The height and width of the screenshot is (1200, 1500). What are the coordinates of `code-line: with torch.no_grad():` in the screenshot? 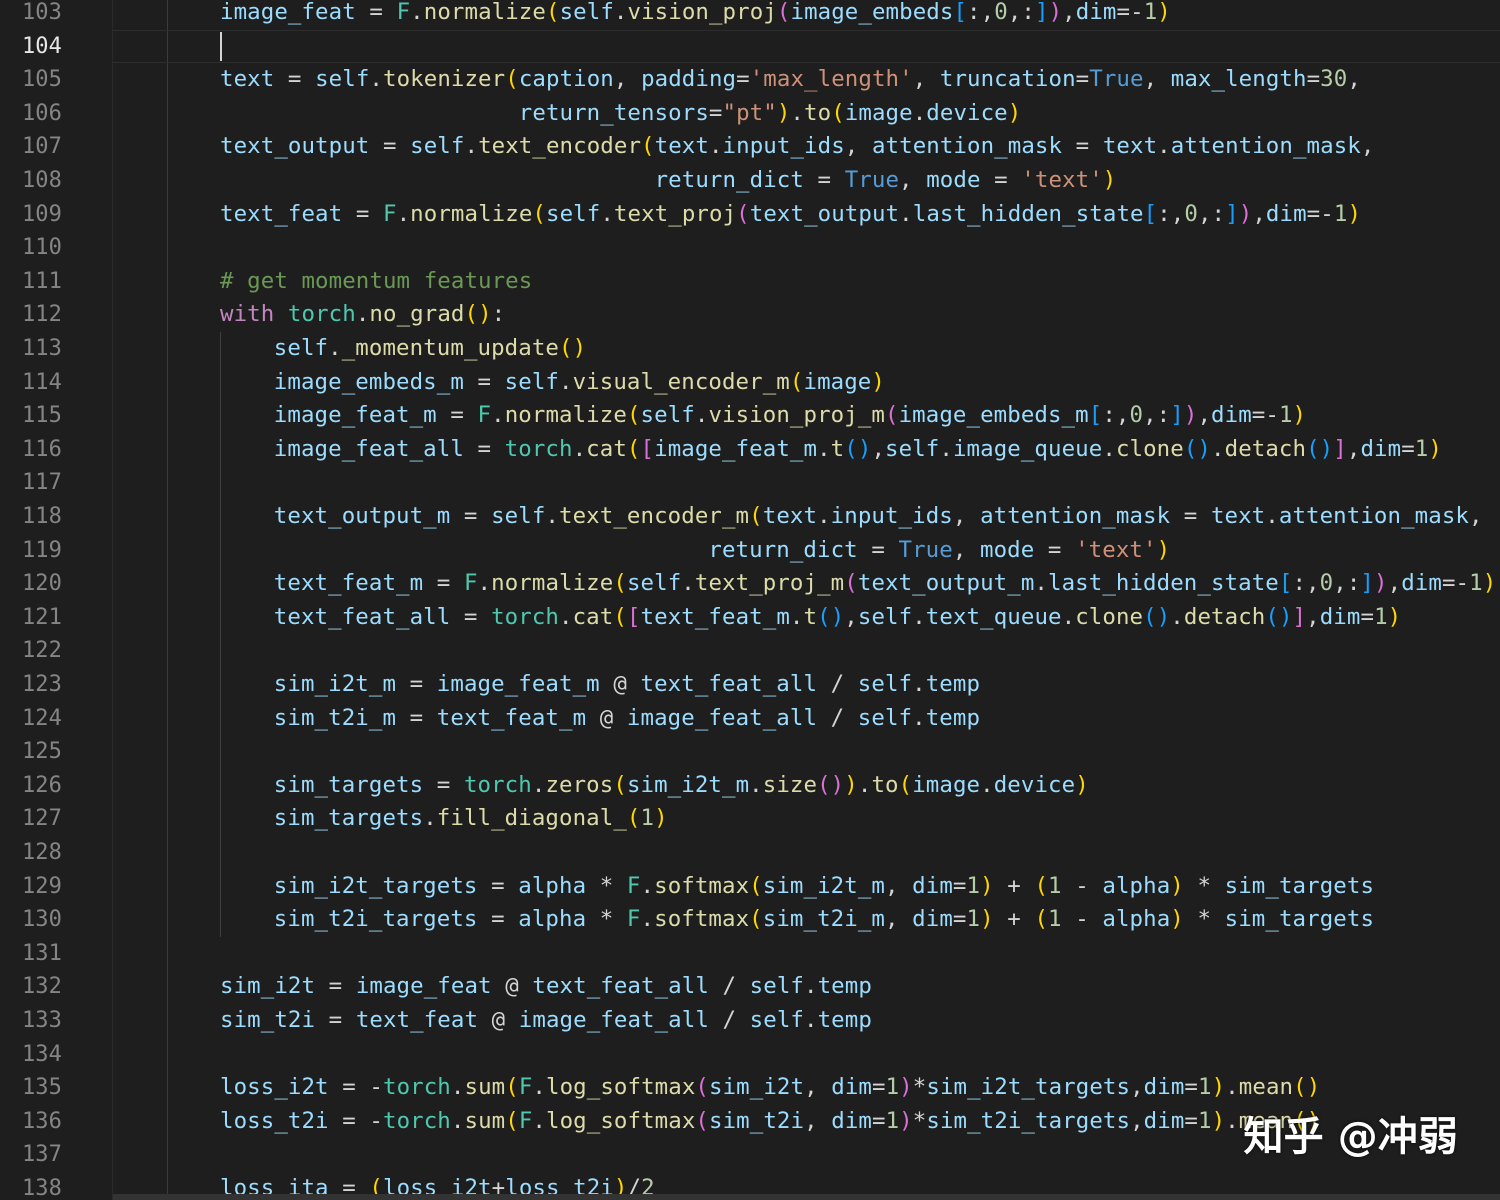 It's located at (362, 315).